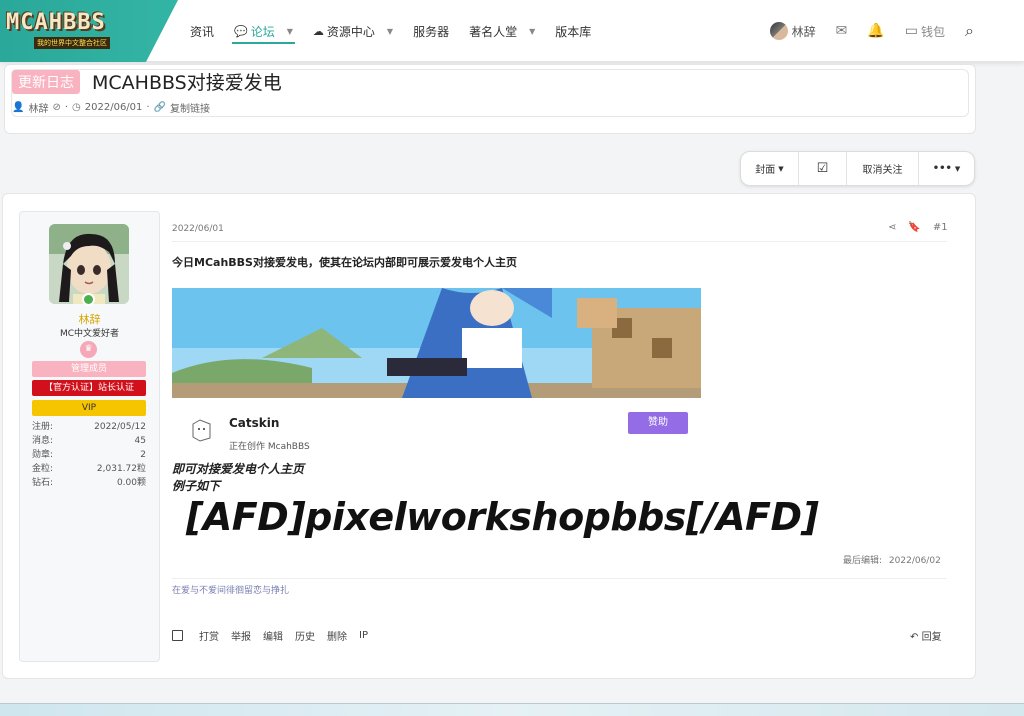 The width and height of the screenshot is (1024, 716). Describe the element at coordinates (363, 635) in the screenshot. I see `ip-button: IP` at that location.